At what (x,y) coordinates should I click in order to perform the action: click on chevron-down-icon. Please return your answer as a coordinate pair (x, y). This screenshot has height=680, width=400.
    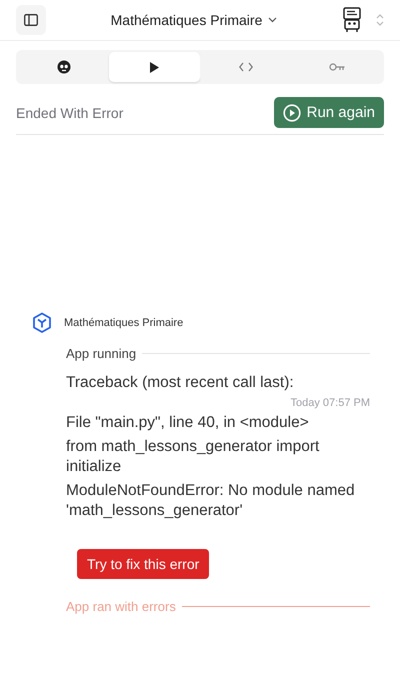
    Looking at the image, I should click on (273, 20).